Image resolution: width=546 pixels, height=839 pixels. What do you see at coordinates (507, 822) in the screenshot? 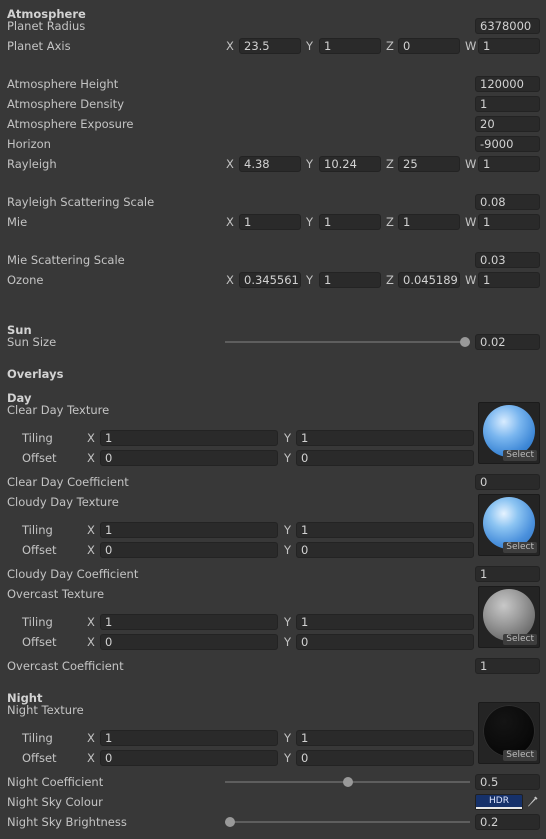
I see `night-sky-brightness-field: 0.2` at bounding box center [507, 822].